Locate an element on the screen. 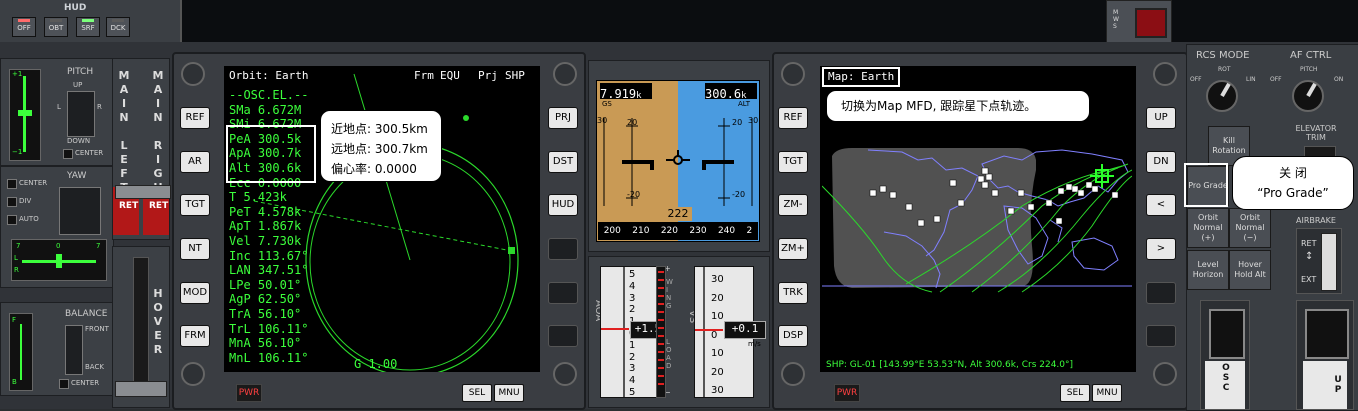 The height and width of the screenshot is (411, 1358). yaw-center-button is located at coordinates (12, 184).